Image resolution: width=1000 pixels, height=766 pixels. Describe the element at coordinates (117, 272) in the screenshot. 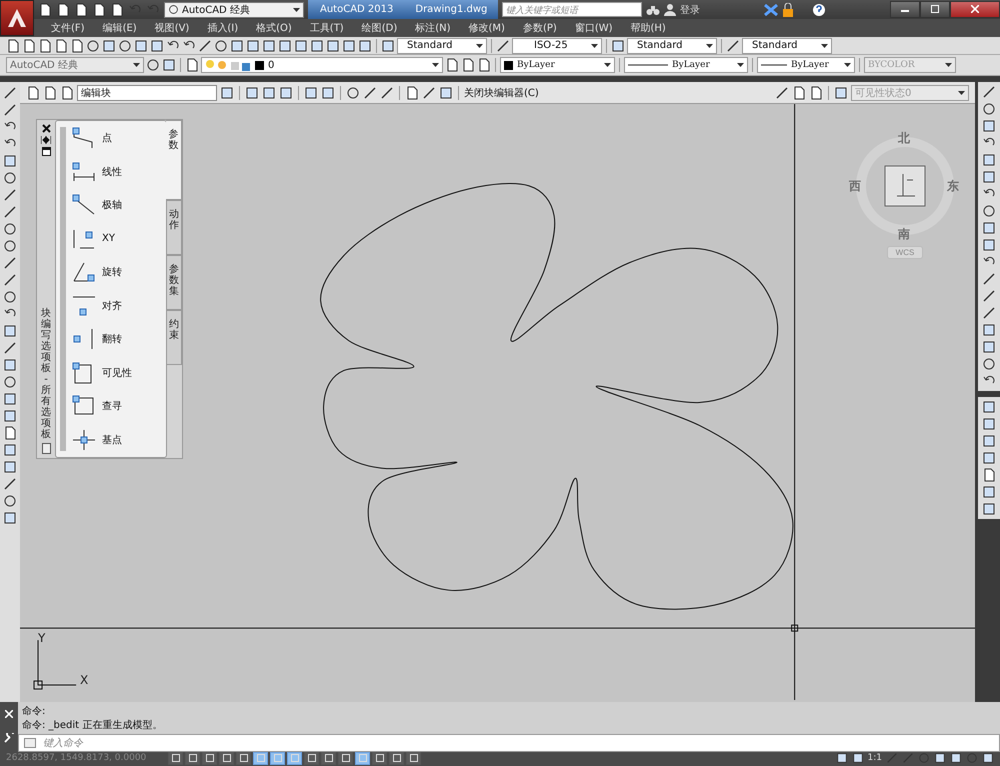

I see `parameter-item: 旋转` at that location.